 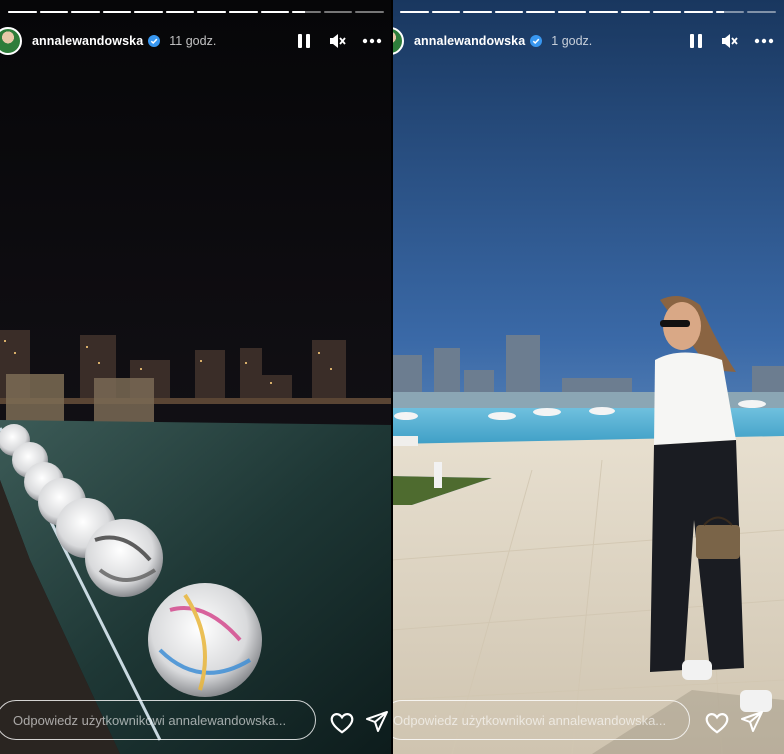 What do you see at coordinates (392, 377) in the screenshot?
I see `story-divider` at bounding box center [392, 377].